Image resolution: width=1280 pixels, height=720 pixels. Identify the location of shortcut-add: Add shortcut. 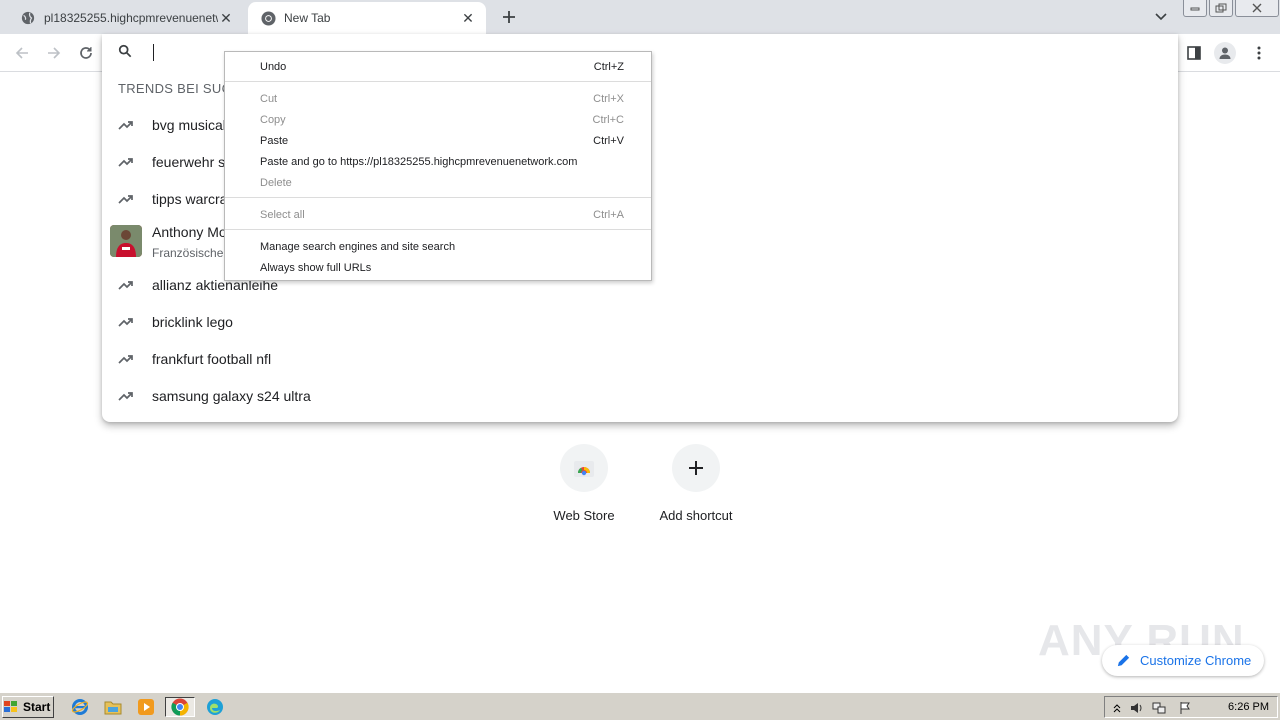
(696, 489).